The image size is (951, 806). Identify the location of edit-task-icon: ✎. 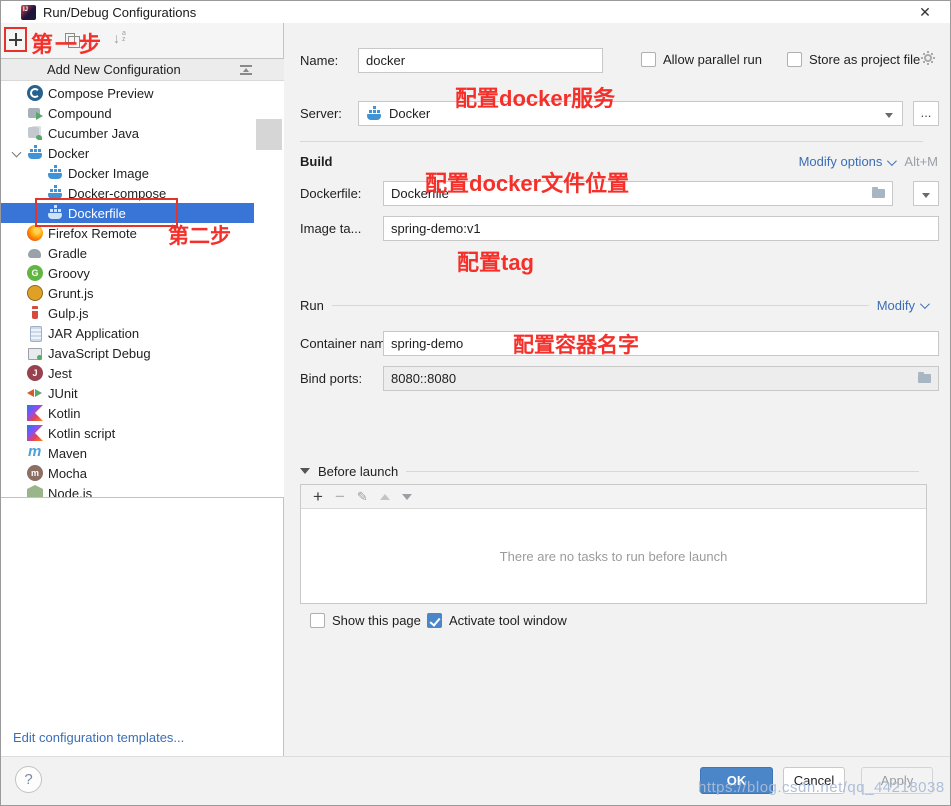
(362, 496).